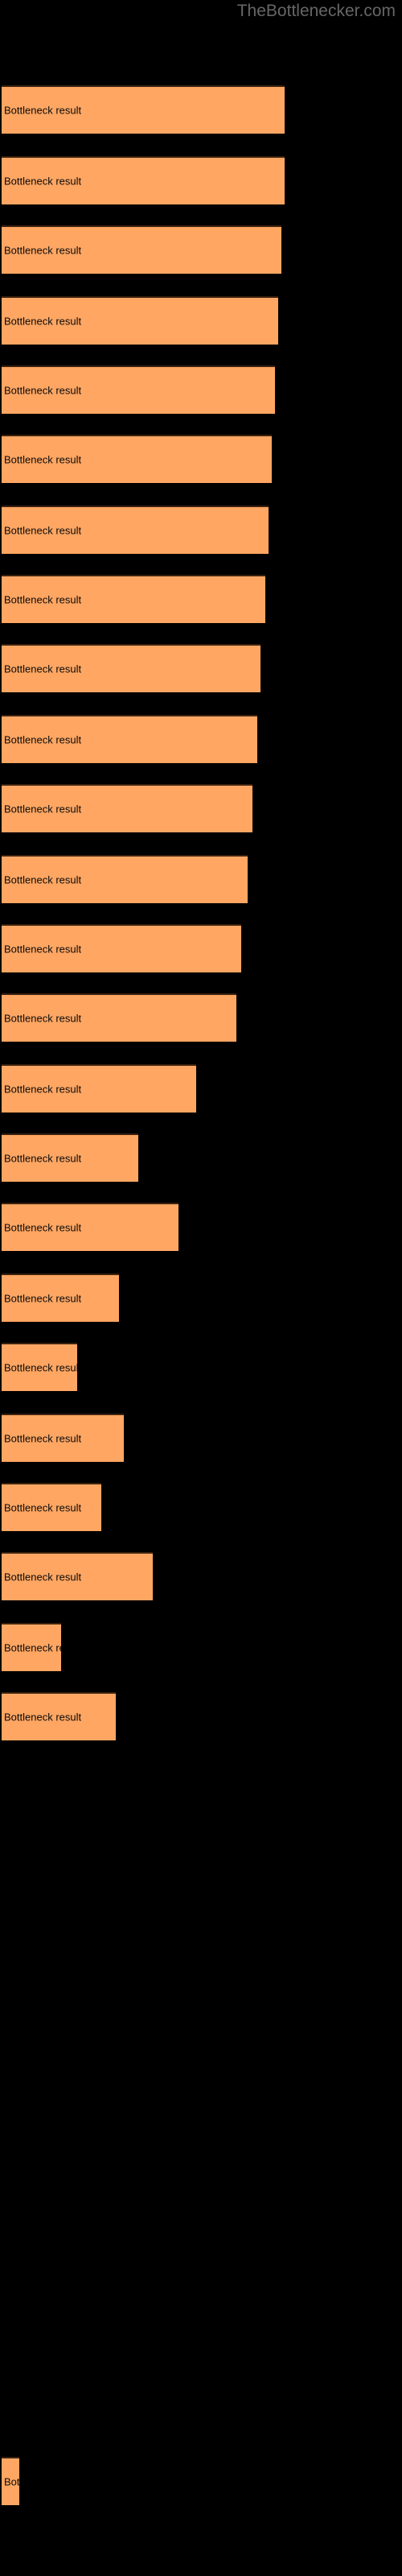 This screenshot has width=402, height=2576. What do you see at coordinates (143, 109) in the screenshot?
I see `bar-1: Bottleneck result` at bounding box center [143, 109].